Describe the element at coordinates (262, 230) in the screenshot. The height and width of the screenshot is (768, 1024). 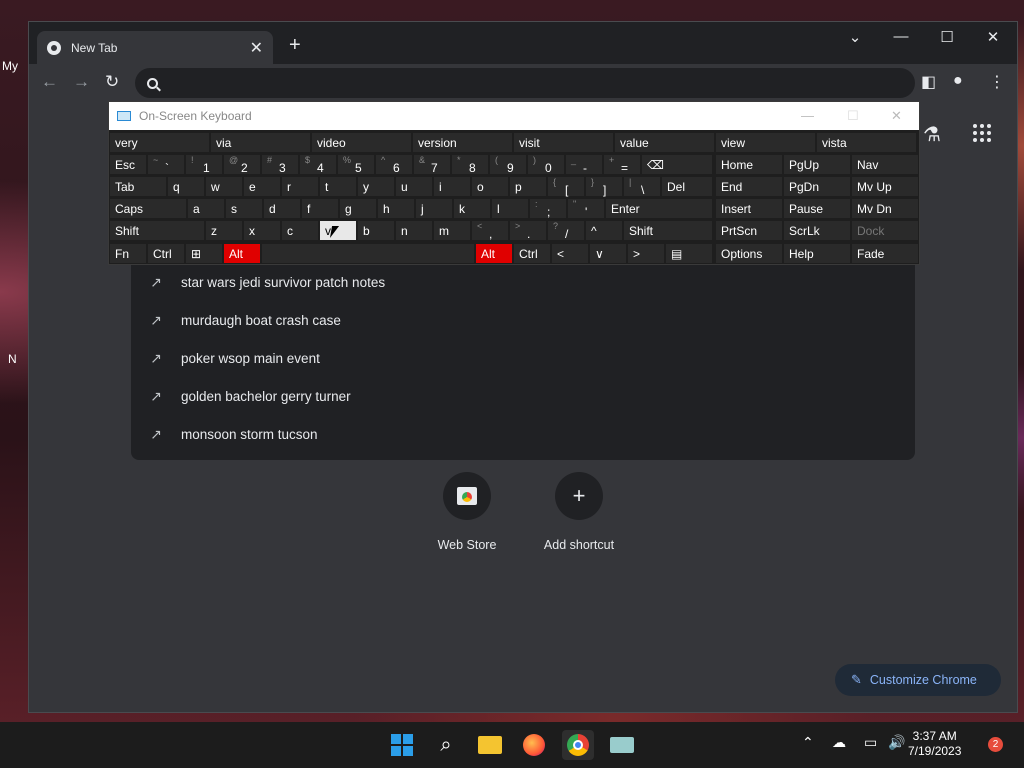
I see `osk-key: x` at that location.